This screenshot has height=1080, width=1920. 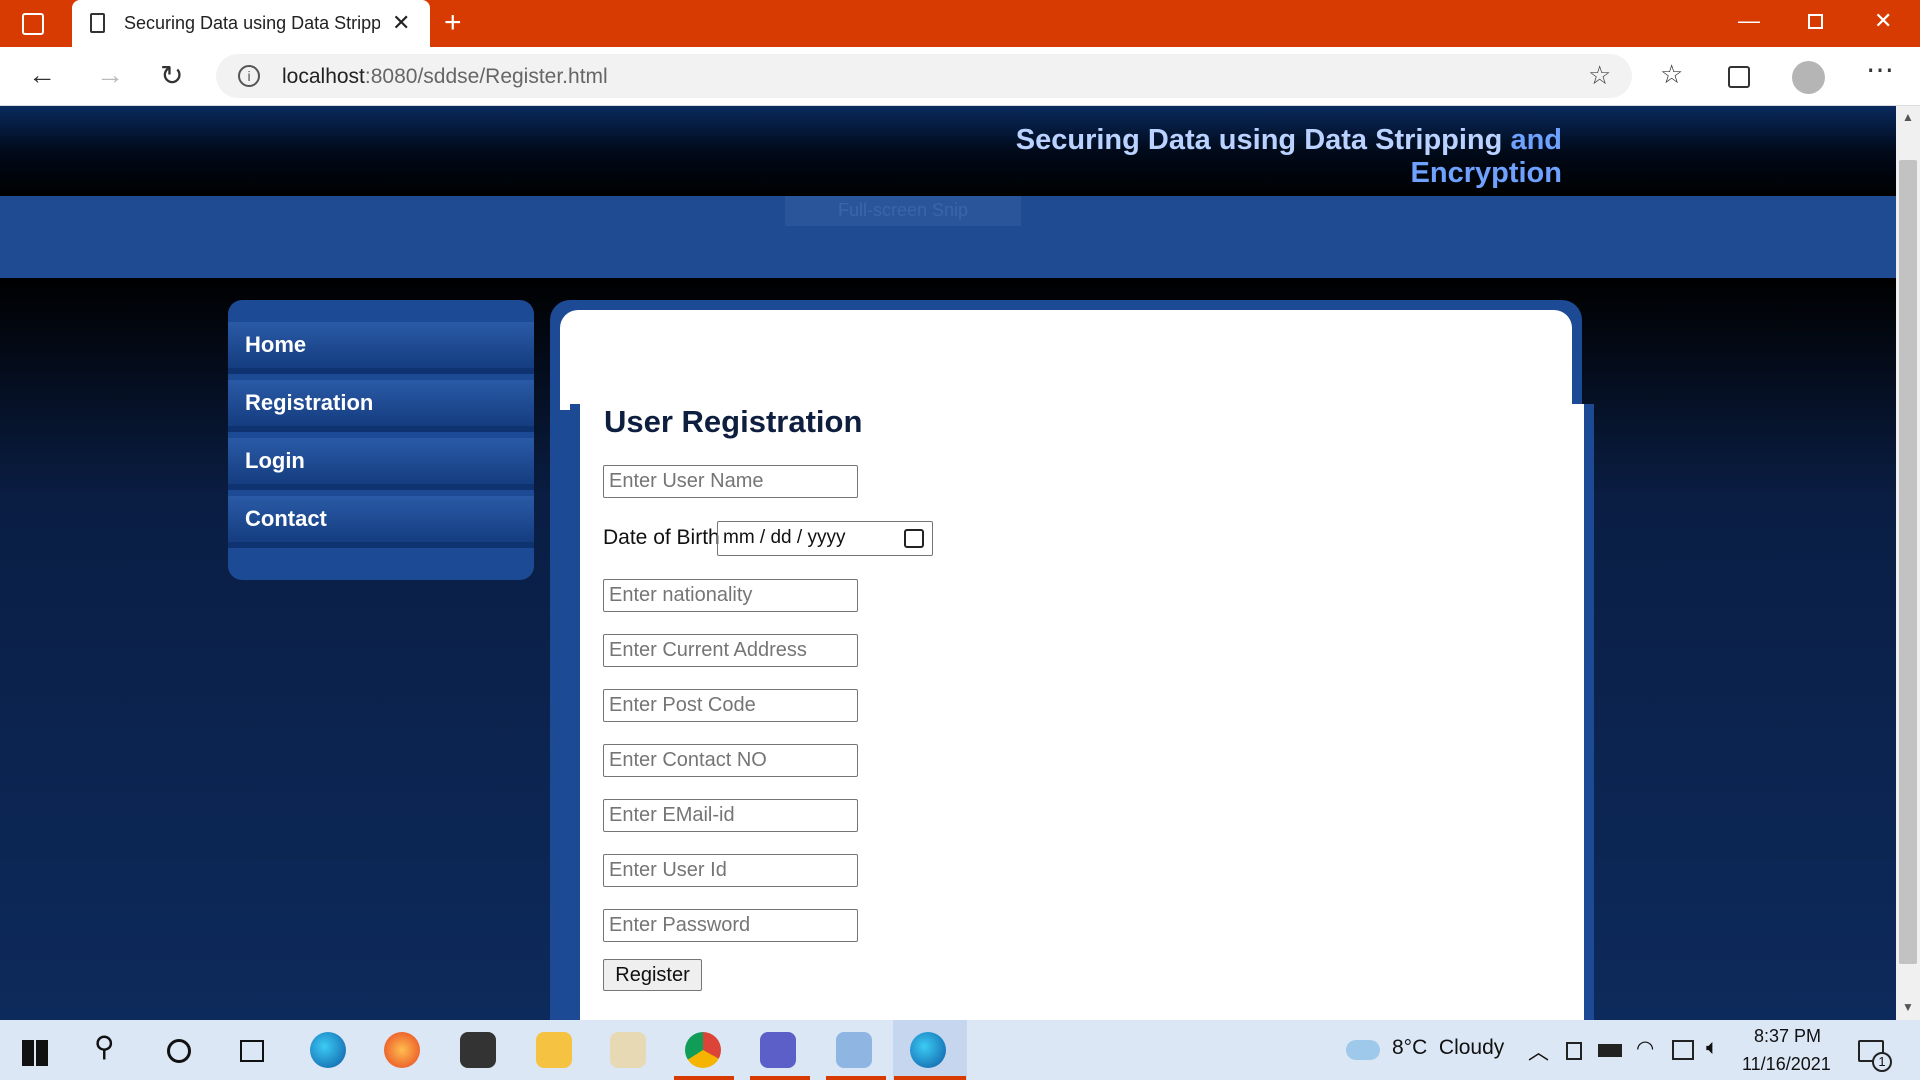 I want to click on snip-overlay-label: Full-screen Snip, so click(x=903, y=211).